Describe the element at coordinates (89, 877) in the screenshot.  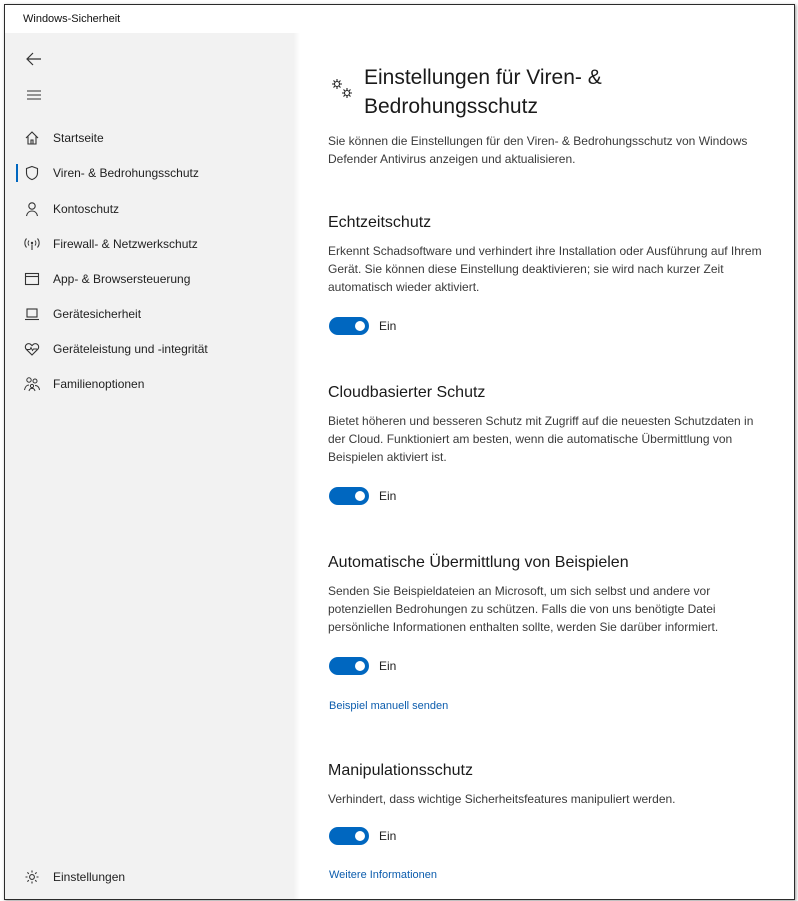
I see `sidebar-item-label: Einstellungen` at that location.